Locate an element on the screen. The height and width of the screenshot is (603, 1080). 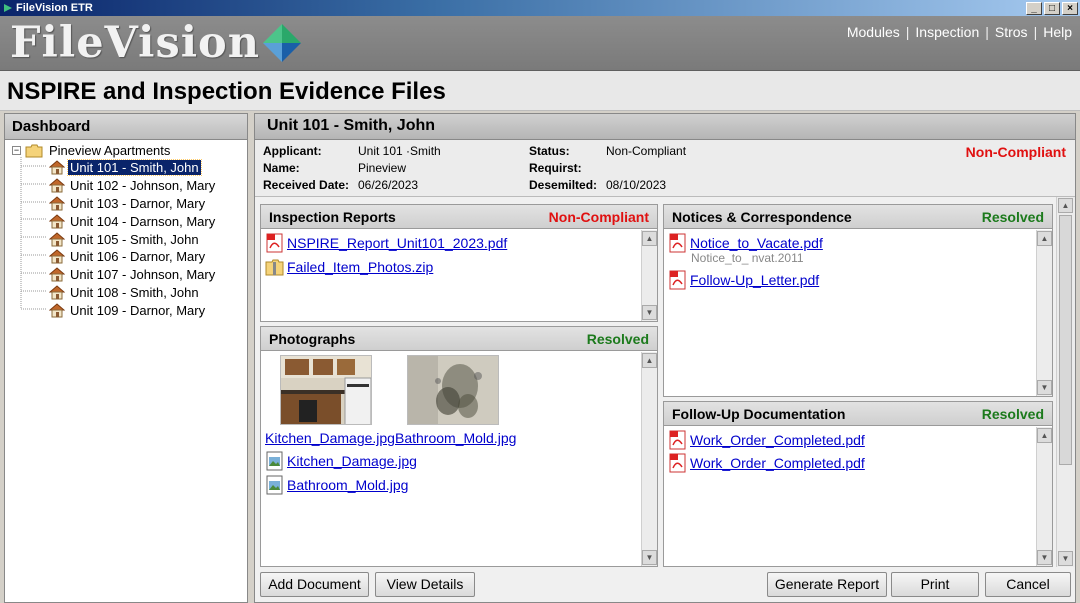
page-title: NSPIRE and Inspection Evidence Files is located at coordinates (226, 91).